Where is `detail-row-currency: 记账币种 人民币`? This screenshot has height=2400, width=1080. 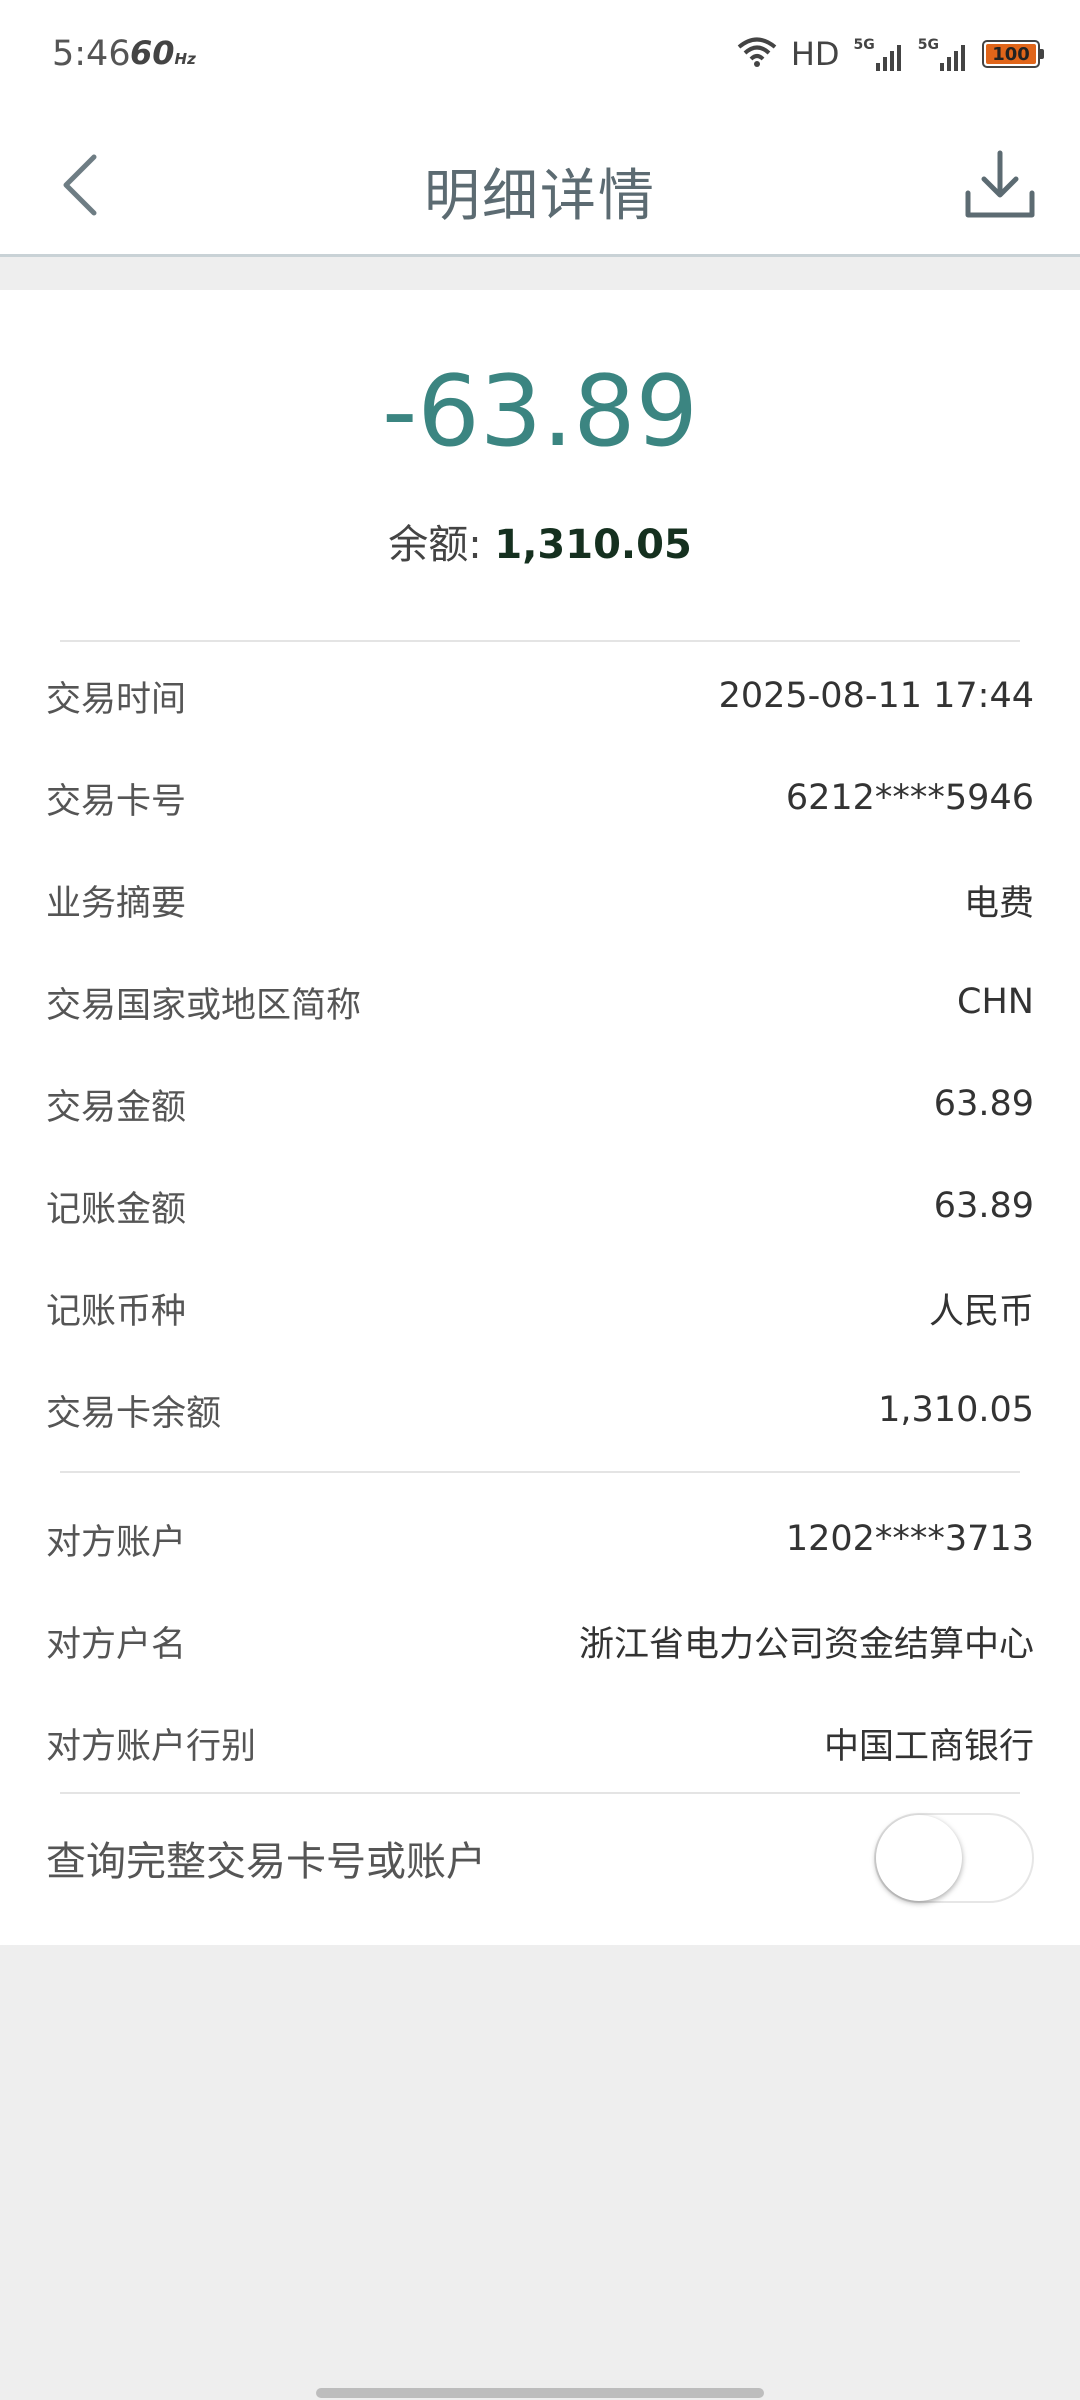 detail-row-currency: 记账币种 人民币 is located at coordinates (540, 1308).